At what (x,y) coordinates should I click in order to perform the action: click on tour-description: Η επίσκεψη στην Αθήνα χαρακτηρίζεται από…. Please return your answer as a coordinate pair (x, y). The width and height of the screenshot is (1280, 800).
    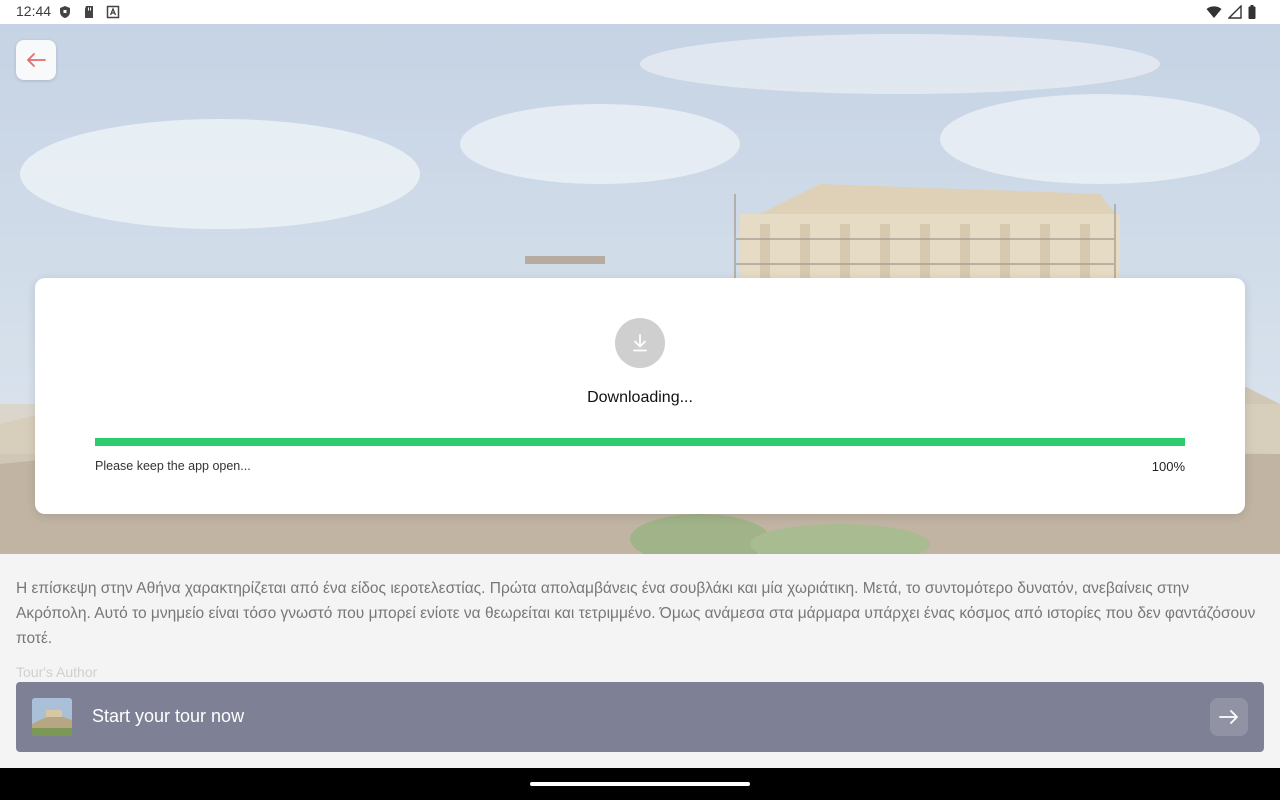
    Looking at the image, I should click on (636, 613).